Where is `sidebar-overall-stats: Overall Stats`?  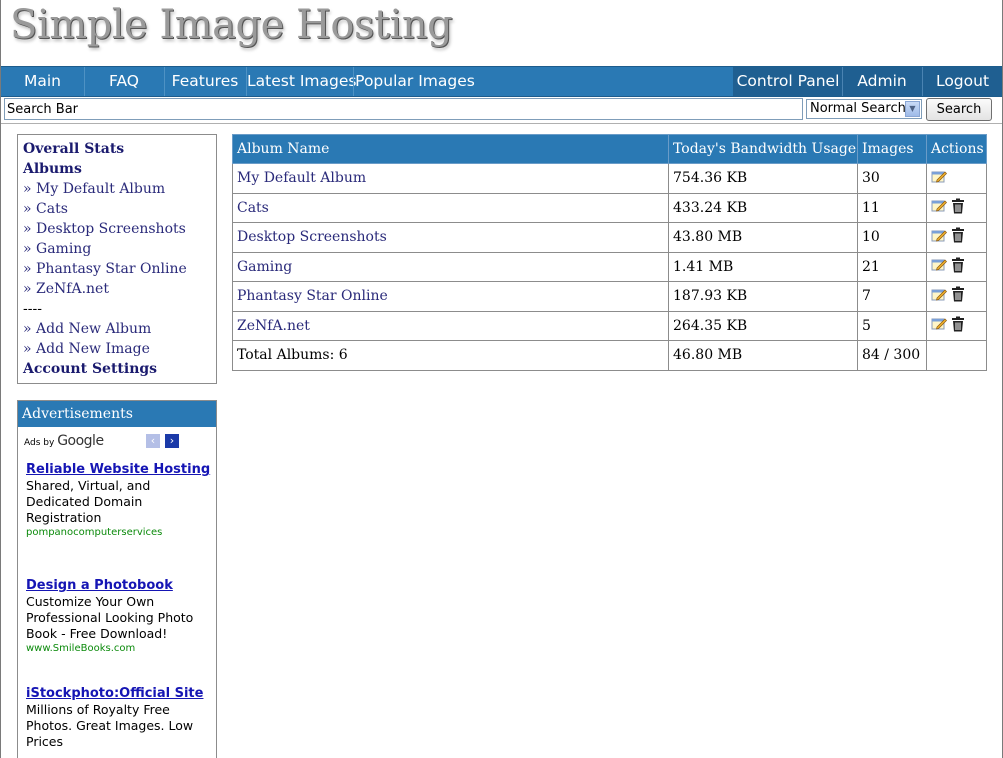 sidebar-overall-stats: Overall Stats is located at coordinates (117, 149).